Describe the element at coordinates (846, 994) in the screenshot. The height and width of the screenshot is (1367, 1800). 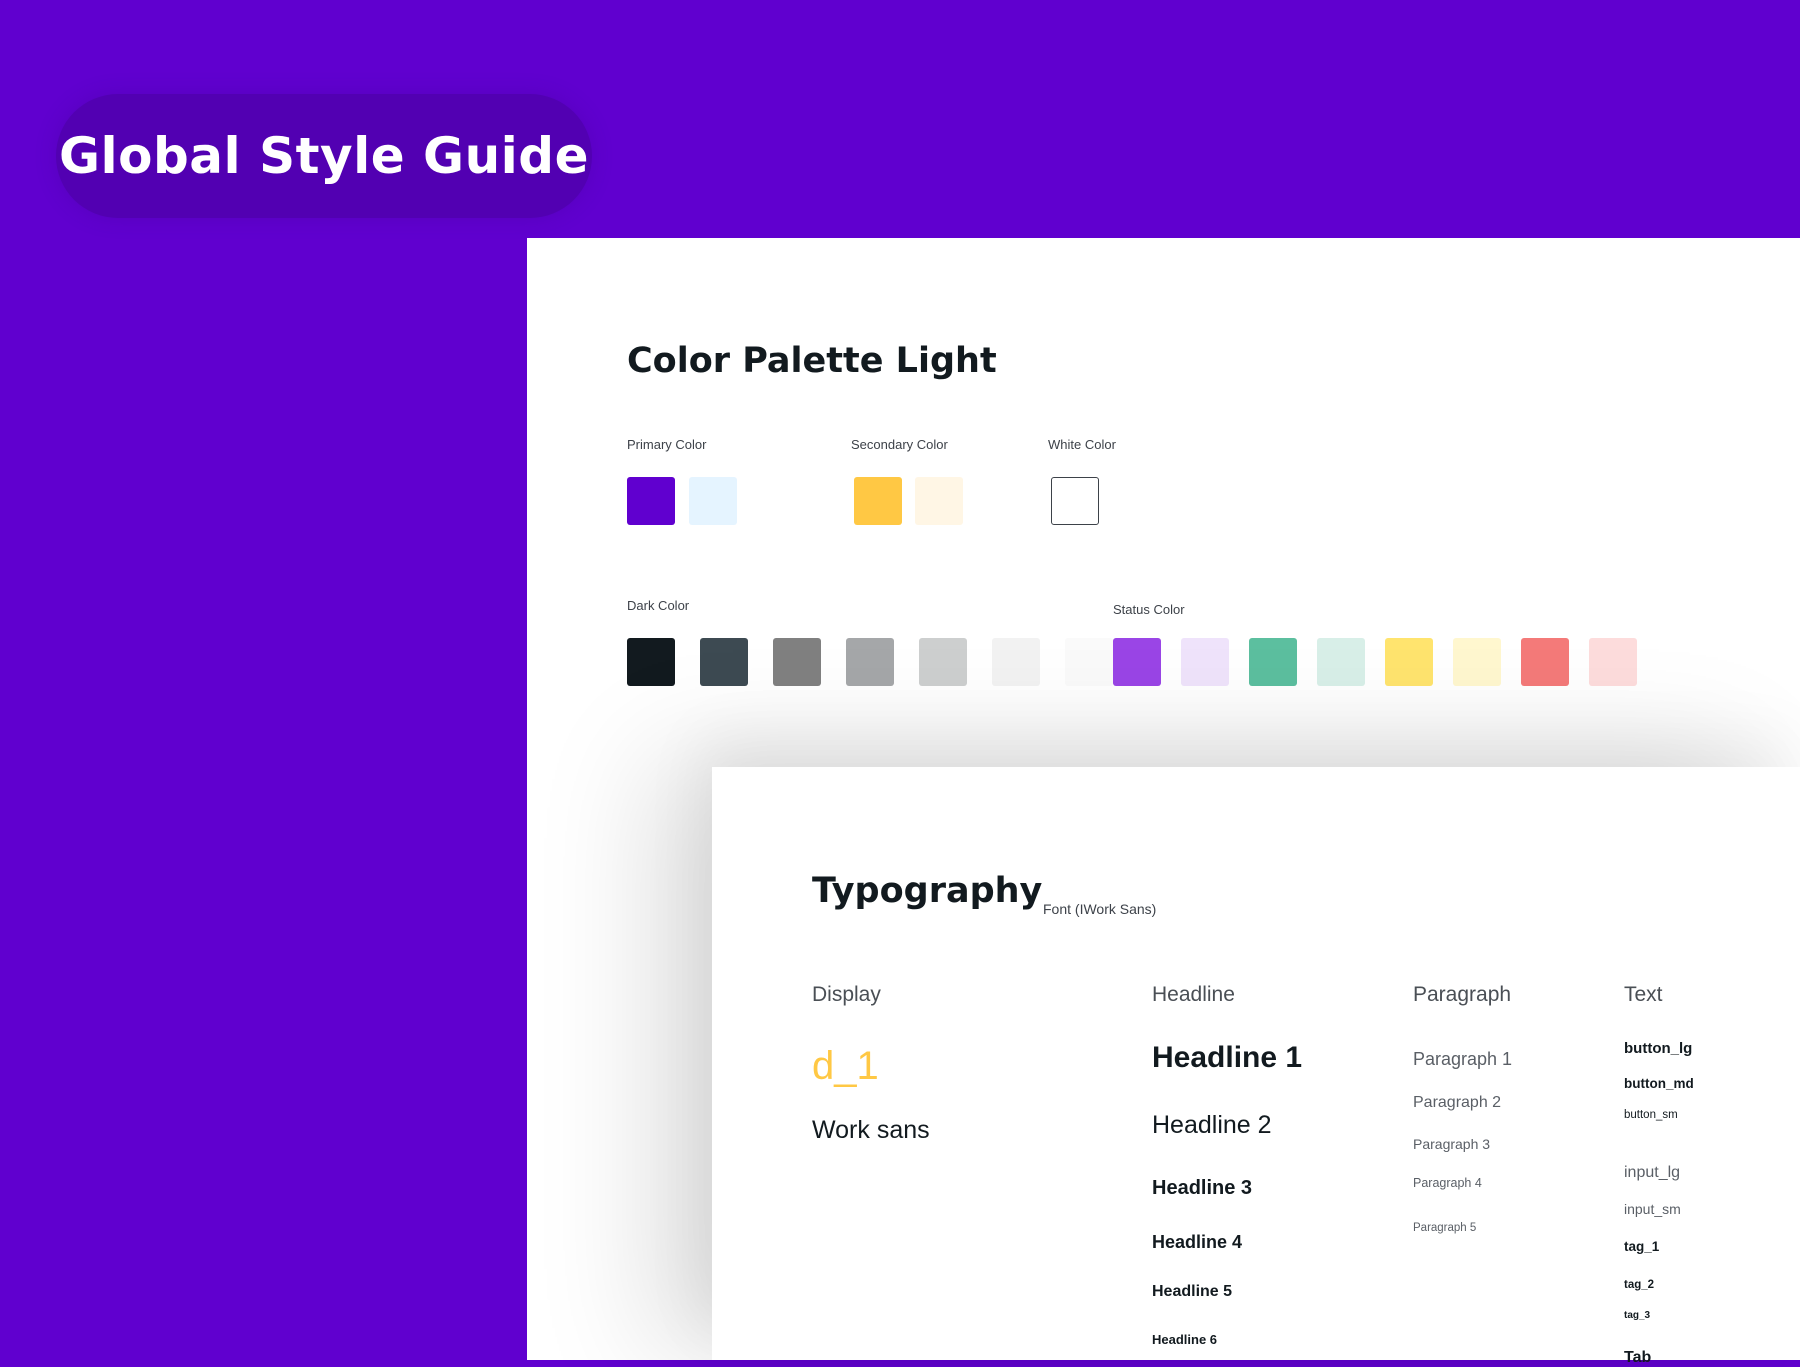
I see `display-heading: Display` at that location.